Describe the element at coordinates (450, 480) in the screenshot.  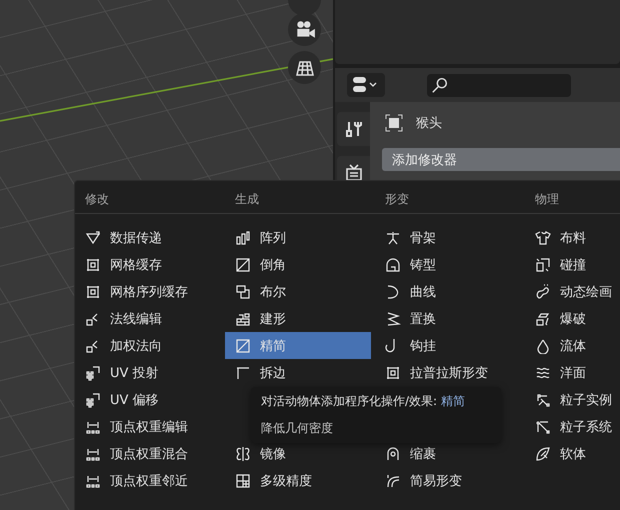
I see `menu-item: 简易形变` at that location.